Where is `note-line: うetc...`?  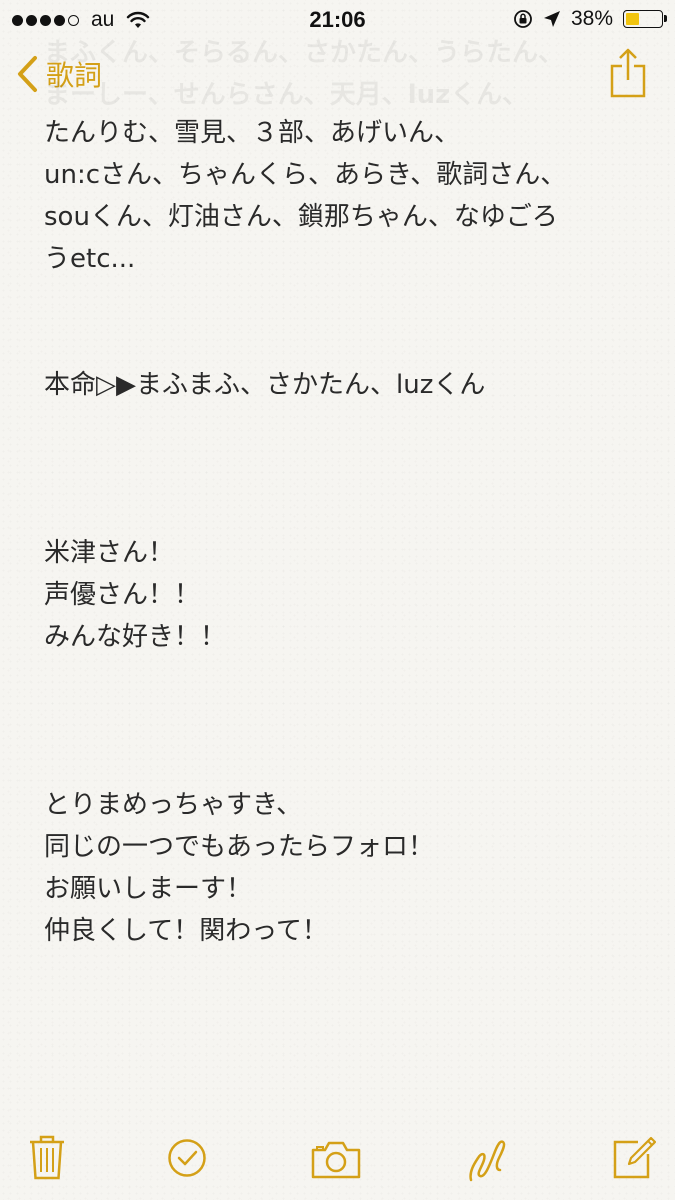
note-line: うetc... is located at coordinates (90, 259).